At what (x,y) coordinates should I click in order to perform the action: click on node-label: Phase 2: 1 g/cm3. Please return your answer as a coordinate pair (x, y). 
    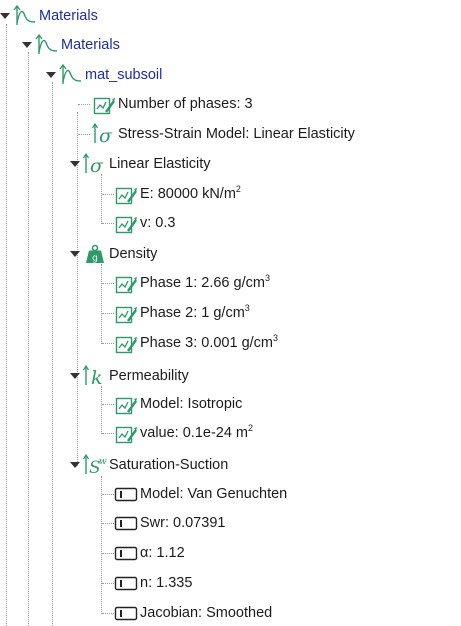
    Looking at the image, I should click on (195, 312).